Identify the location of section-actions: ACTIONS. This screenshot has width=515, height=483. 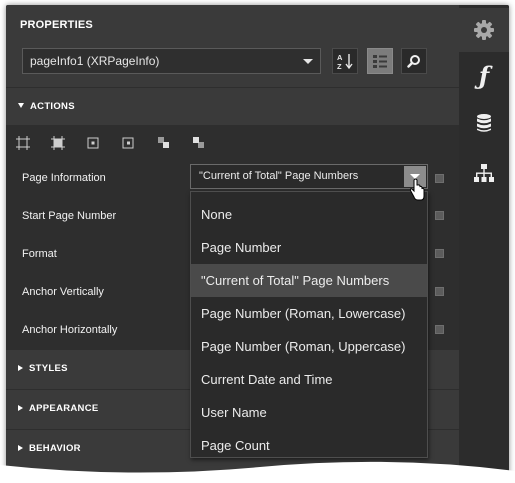
(232, 106).